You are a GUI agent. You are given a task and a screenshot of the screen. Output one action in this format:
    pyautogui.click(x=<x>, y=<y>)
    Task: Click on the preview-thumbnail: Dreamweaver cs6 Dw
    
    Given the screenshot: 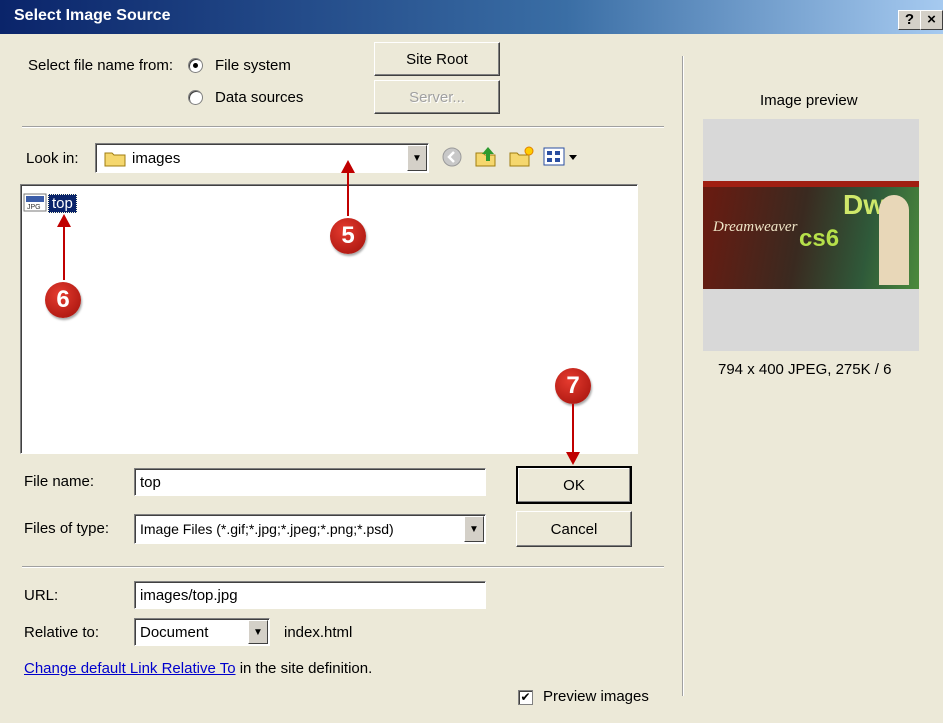 What is the action you would take?
    pyautogui.click(x=811, y=235)
    